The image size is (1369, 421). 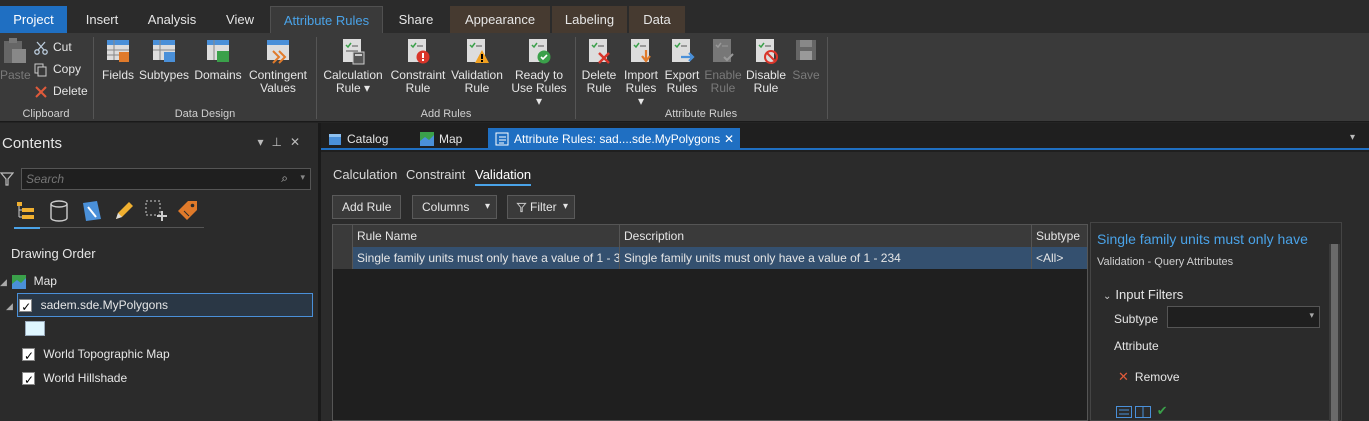 I want to click on paste-button: Paste, so click(x=15, y=59).